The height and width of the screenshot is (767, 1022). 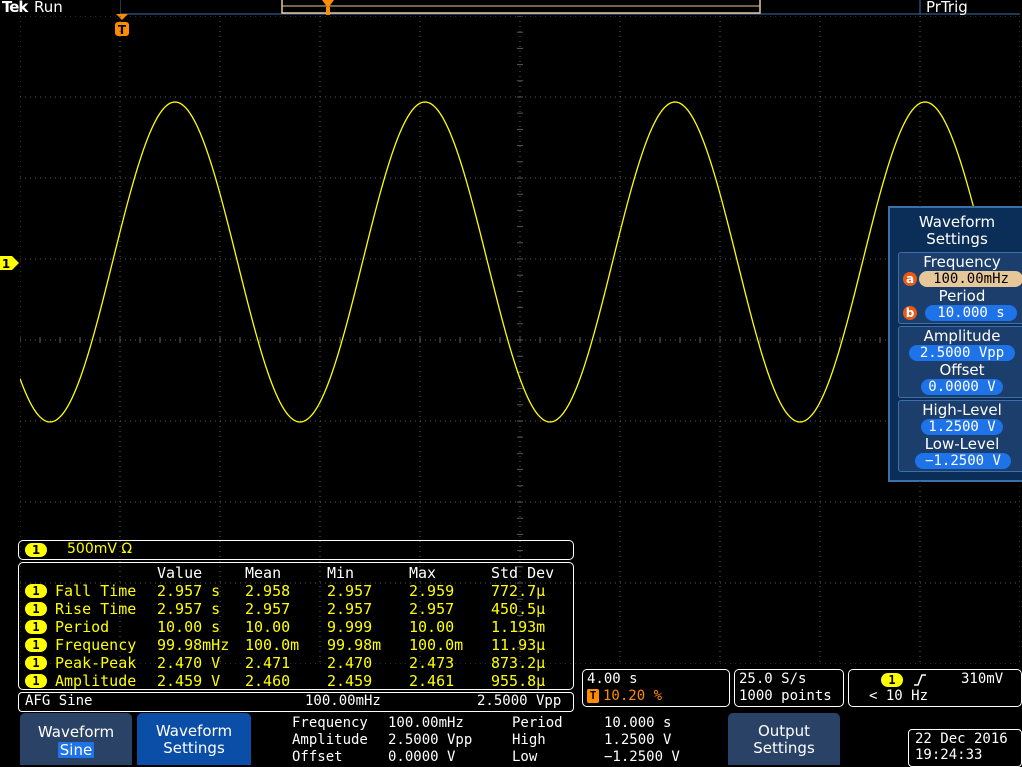 I want to click on time: 19:24:33, so click(x=949, y=755).